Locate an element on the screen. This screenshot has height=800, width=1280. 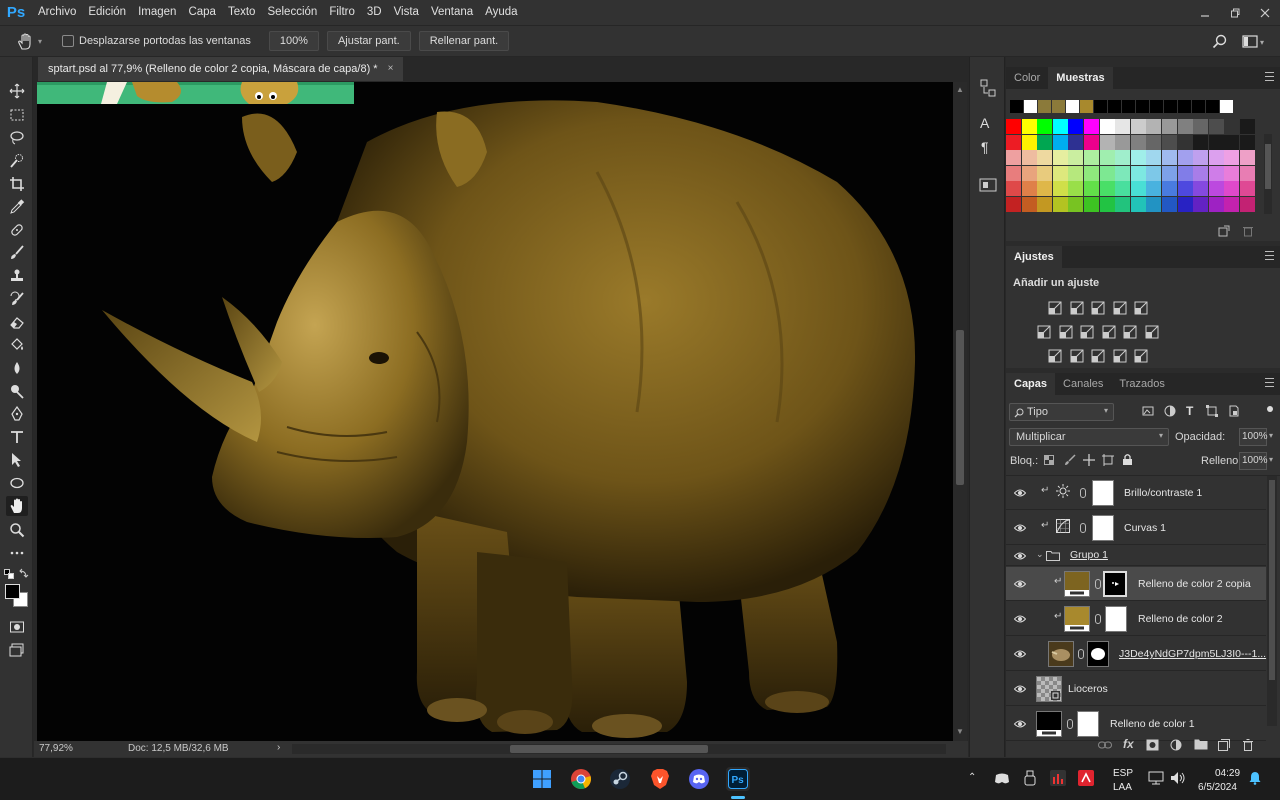
menu-seleccion: Selección is located at coordinates (292, 12).